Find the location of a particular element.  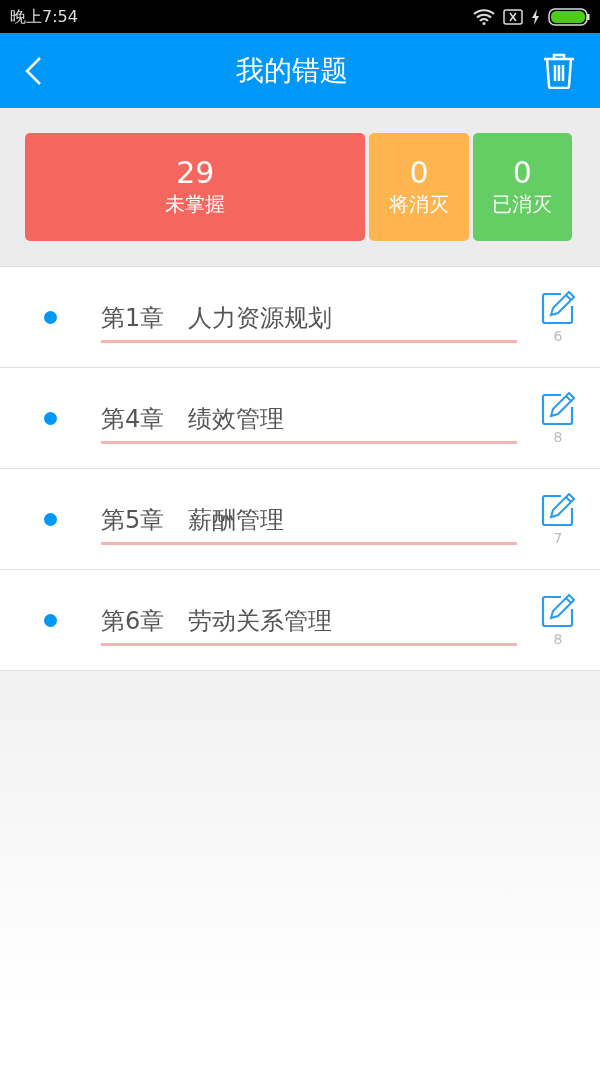

sim-icon is located at coordinates (513, 16).